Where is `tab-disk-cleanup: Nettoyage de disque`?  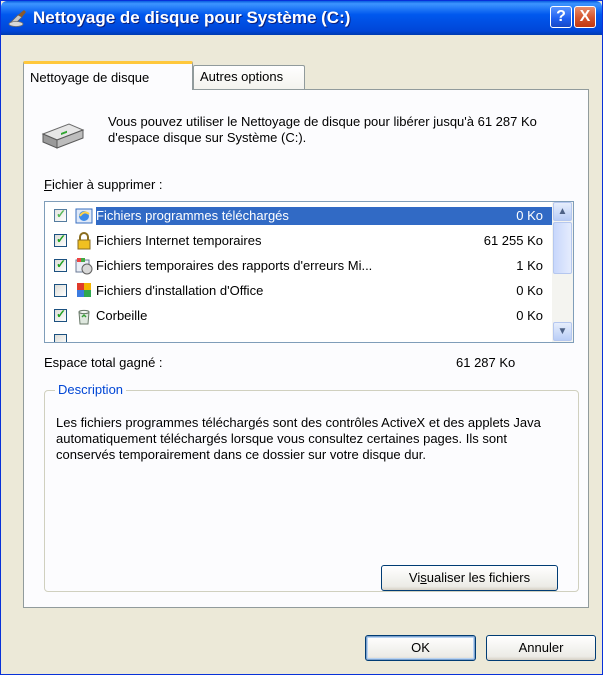
tab-disk-cleanup: Nettoyage de disque is located at coordinates (108, 75).